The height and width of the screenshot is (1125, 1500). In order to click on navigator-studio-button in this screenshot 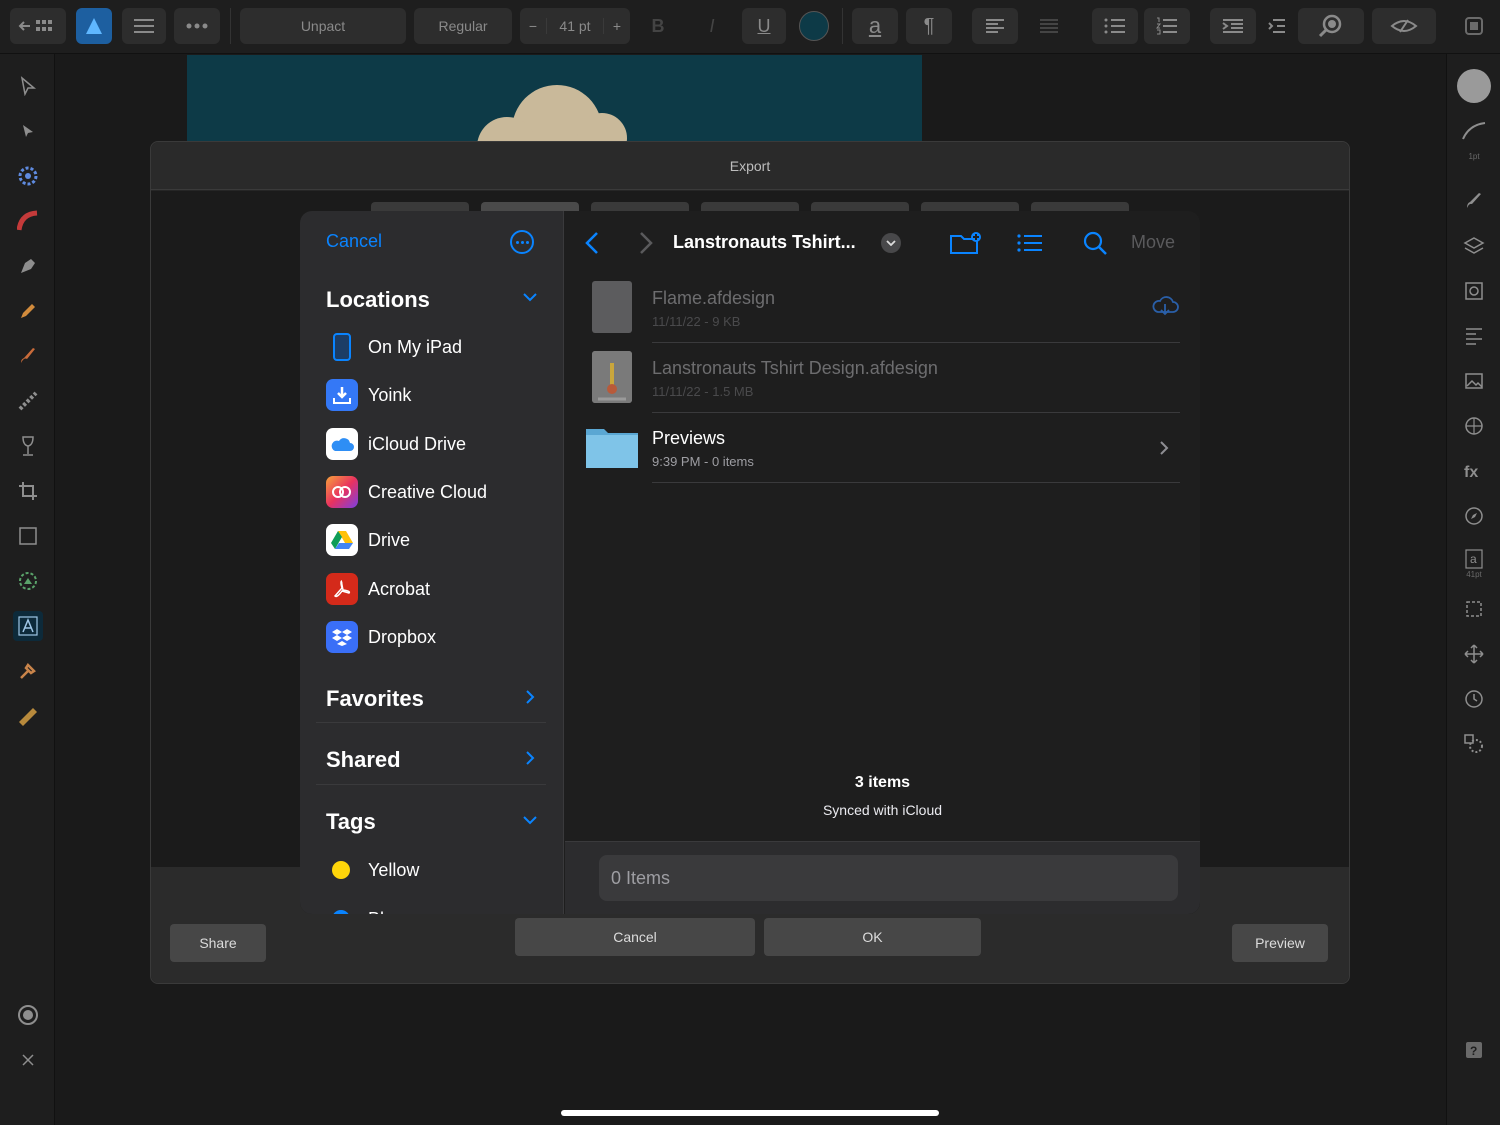, I will do `click(1474, 516)`.